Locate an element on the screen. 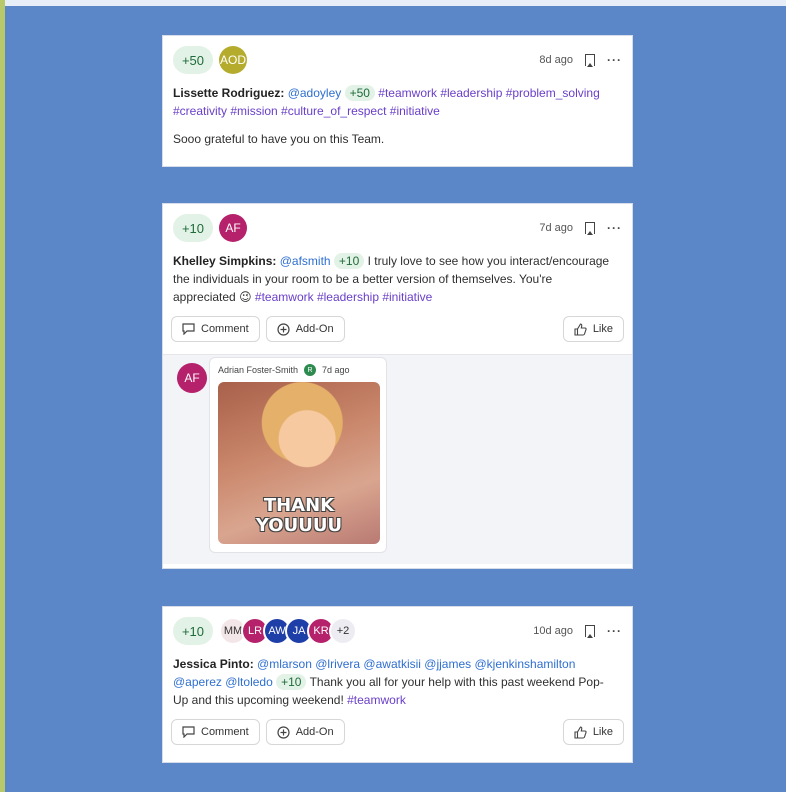 This screenshot has height=792, width=786. inline-points: +50 is located at coordinates (359, 93).